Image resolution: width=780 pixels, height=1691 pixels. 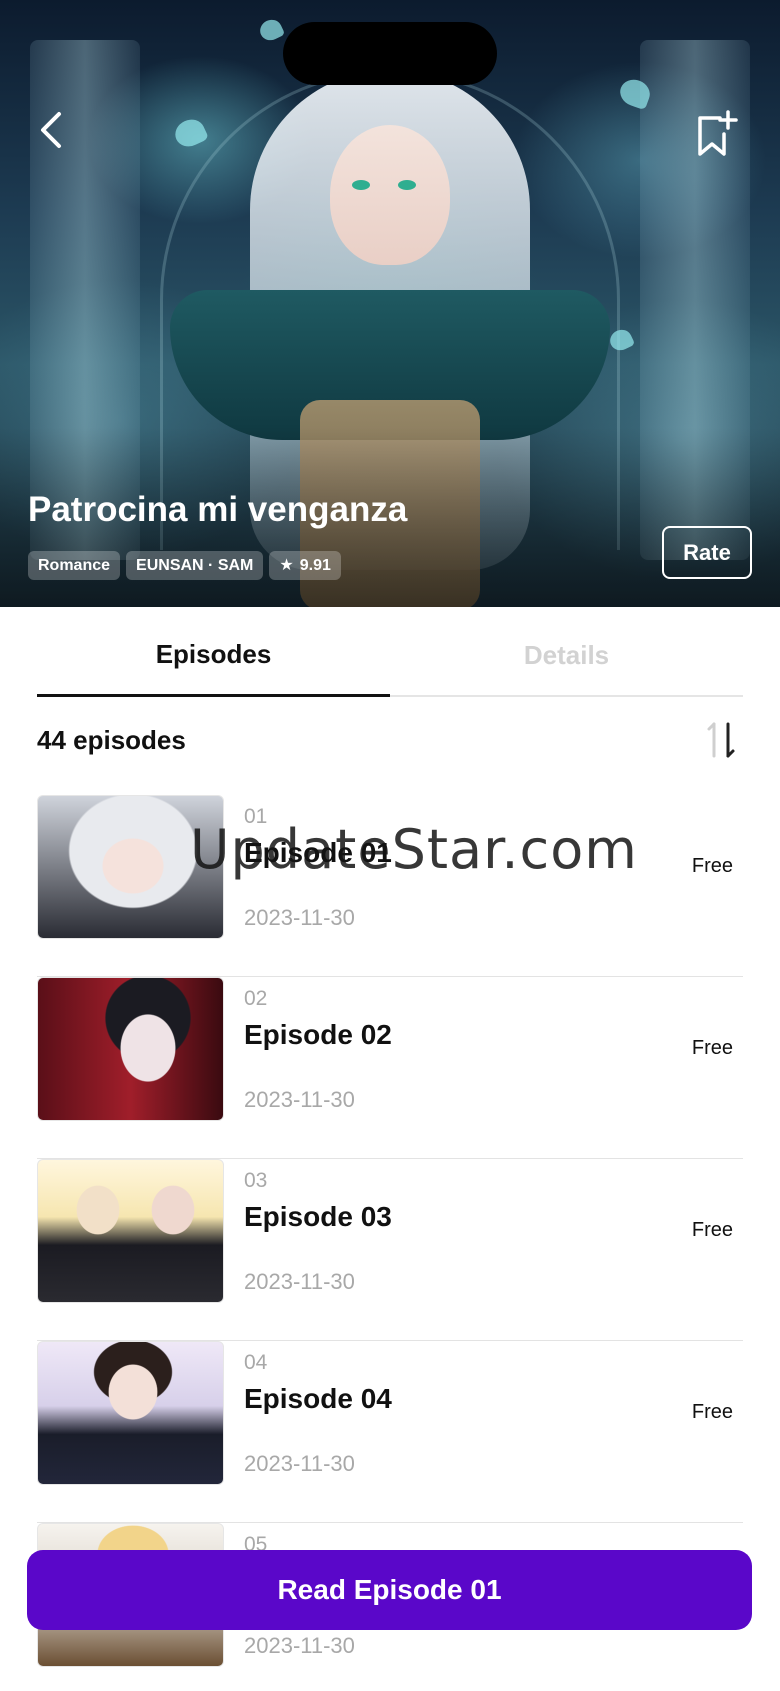 I want to click on tab-bar: Episodes Details, so click(x=390, y=656).